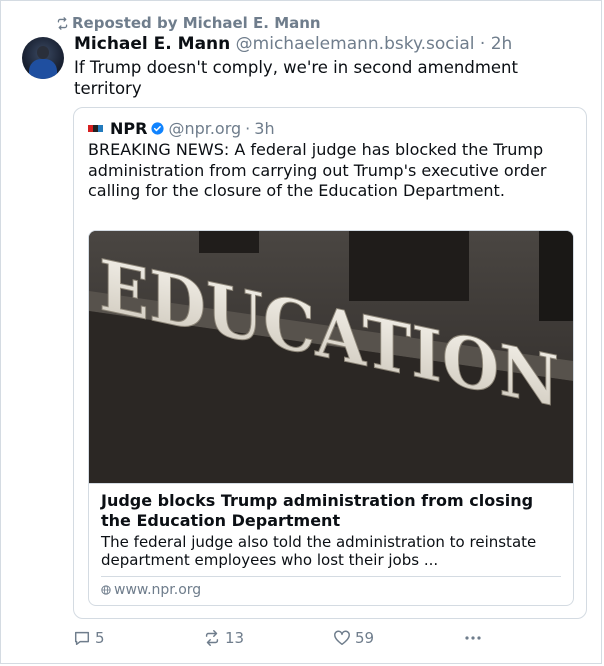 This screenshot has height=666, width=604. Describe the element at coordinates (196, 23) in the screenshot. I see `repost-label: Reposted by Michael E. Mann` at that location.